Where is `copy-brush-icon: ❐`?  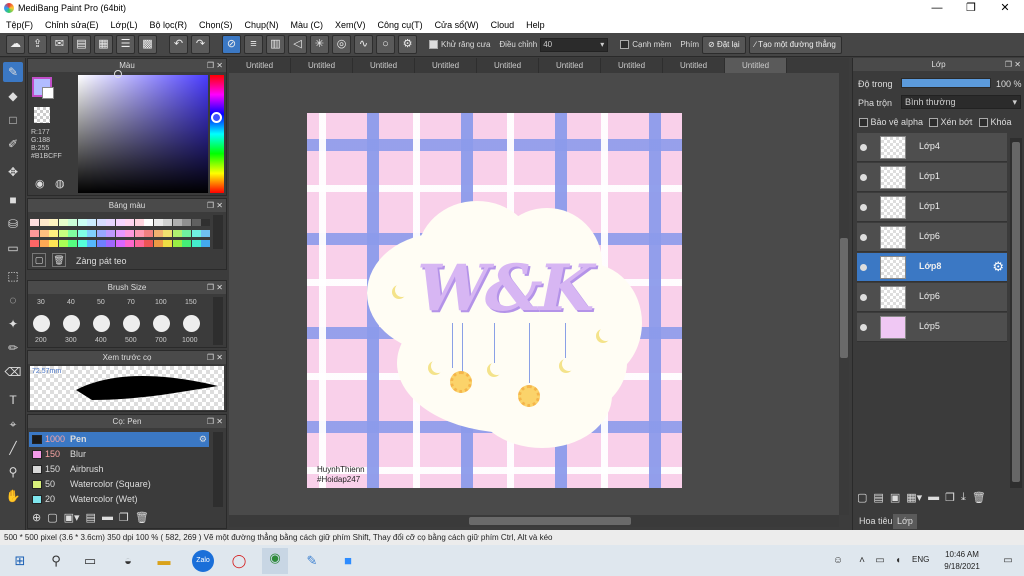
copy-brush-icon: ❐ is located at coordinates (124, 519).